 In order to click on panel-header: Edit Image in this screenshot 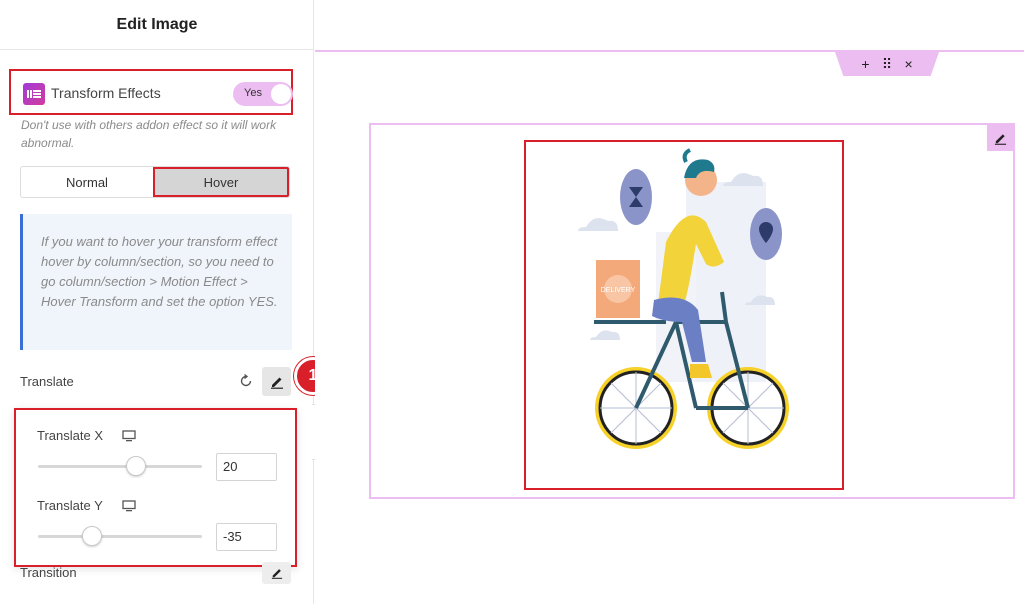, I will do `click(157, 25)`.